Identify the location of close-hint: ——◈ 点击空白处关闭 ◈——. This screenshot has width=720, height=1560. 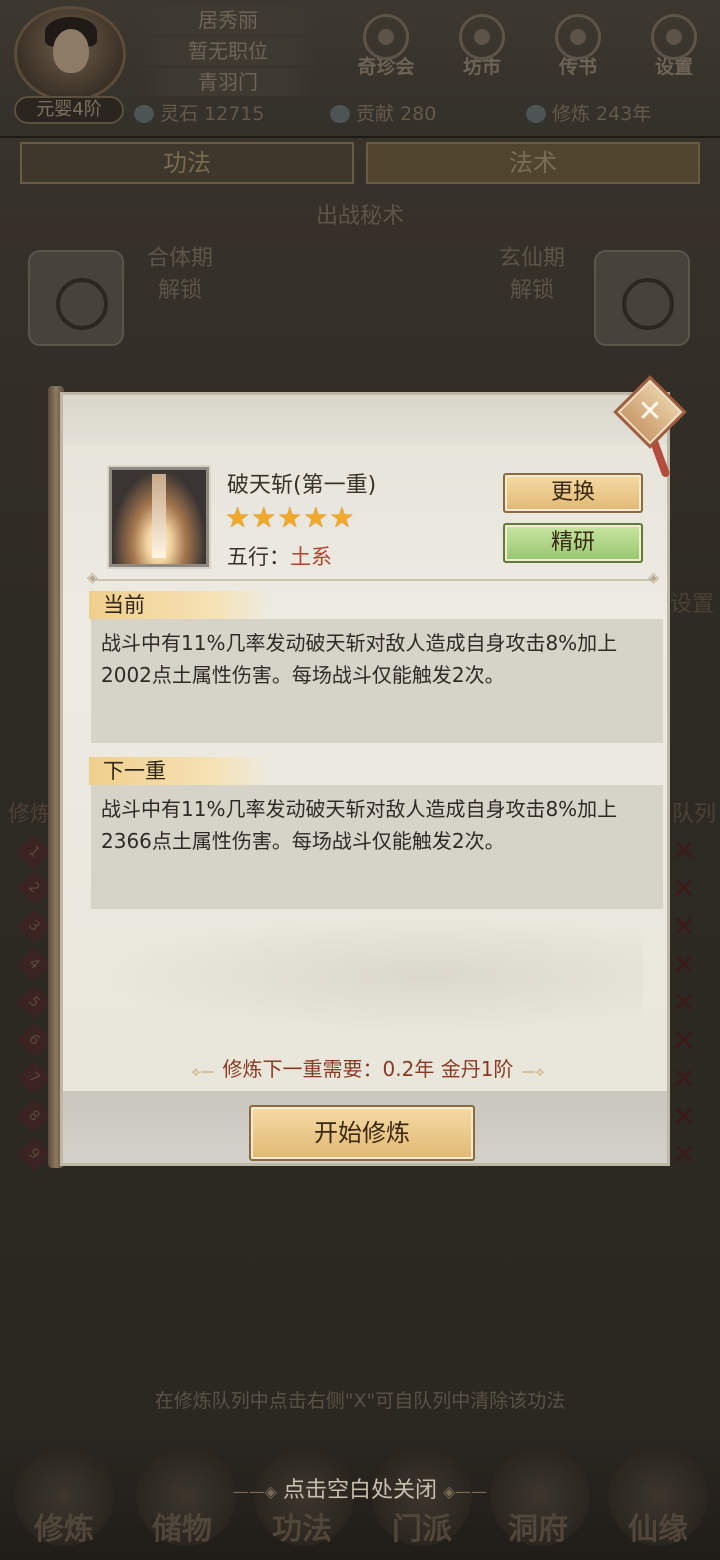
(360, 1488).